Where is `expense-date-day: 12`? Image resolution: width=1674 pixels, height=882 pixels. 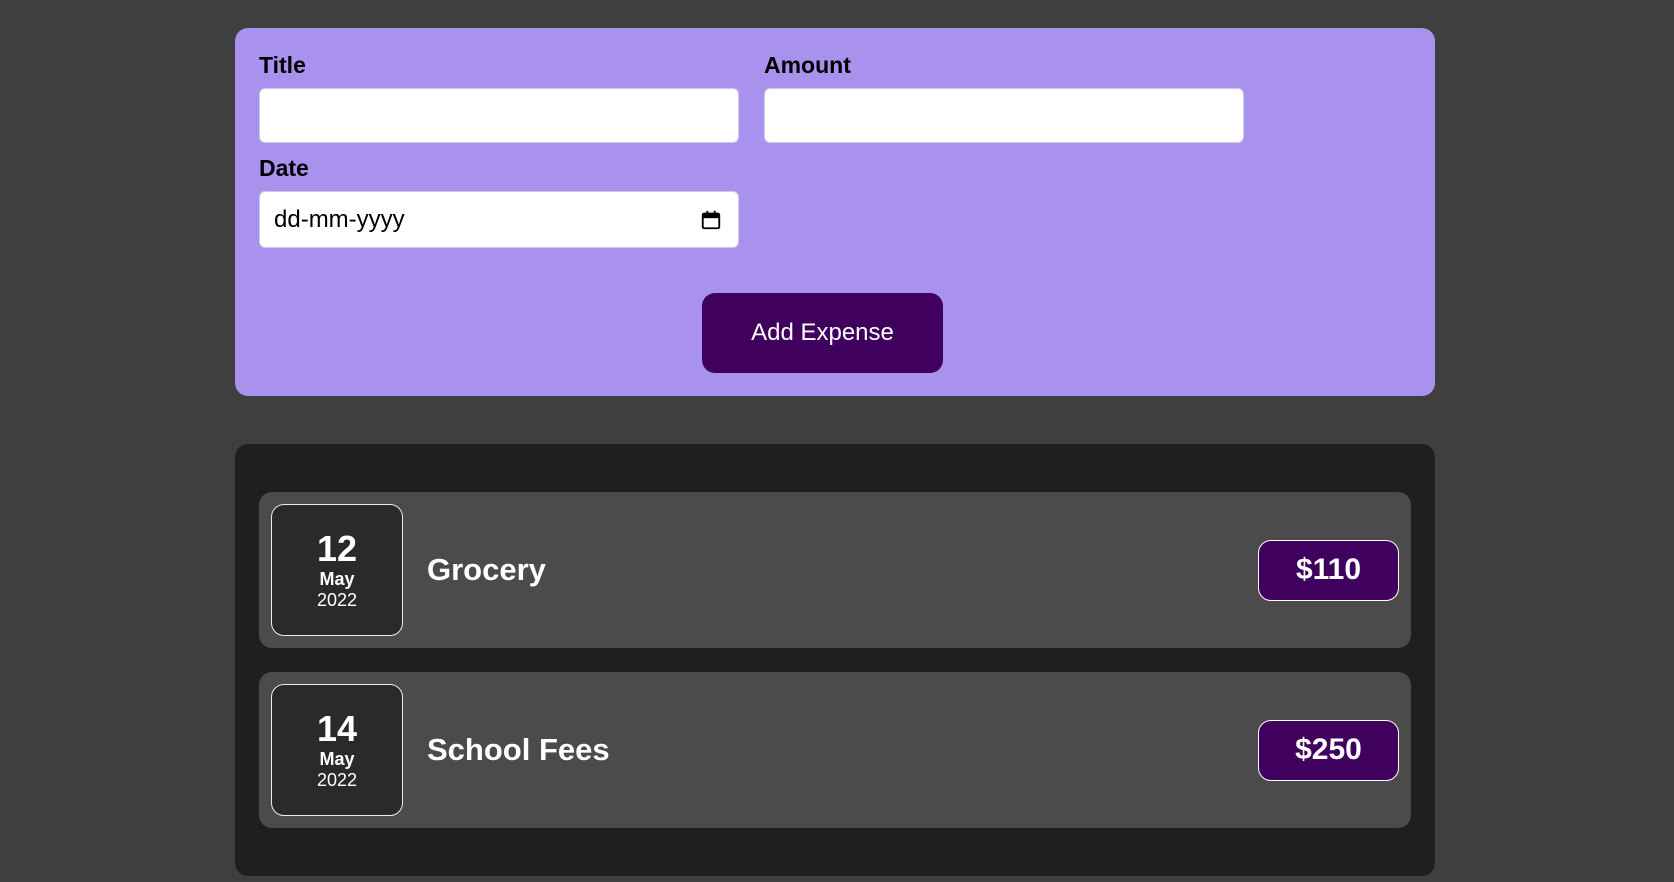
expense-date-day: 12 is located at coordinates (337, 548).